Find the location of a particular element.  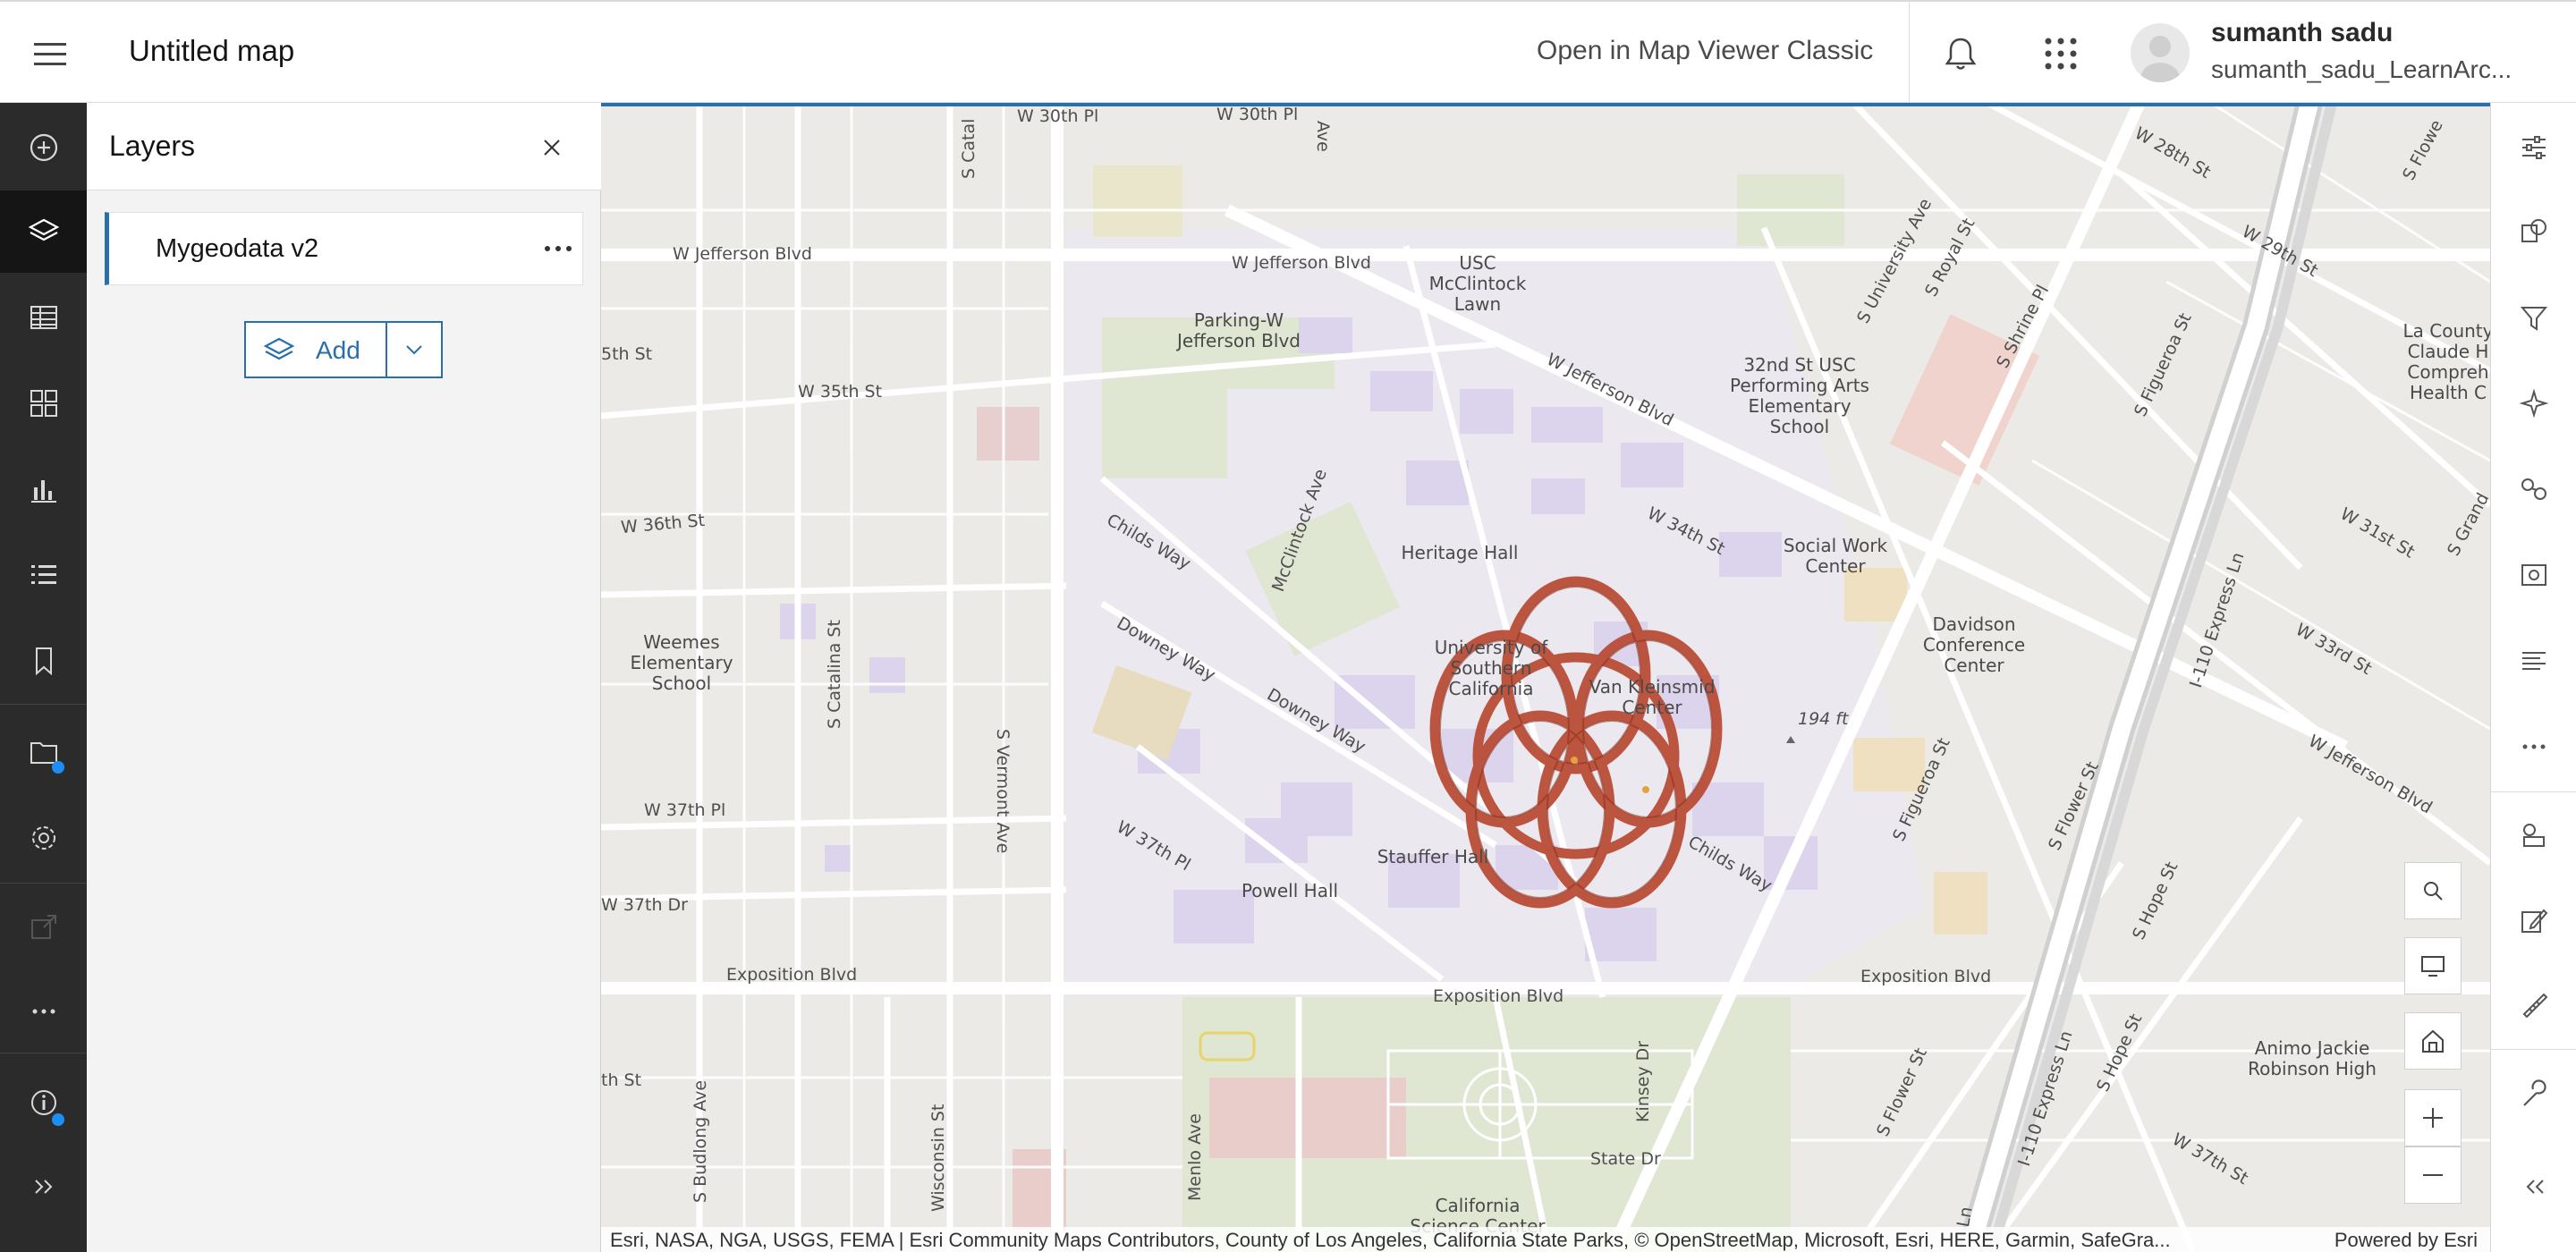

open-classic-link: Open in Map Viewer Classic is located at coordinates (1705, 51).